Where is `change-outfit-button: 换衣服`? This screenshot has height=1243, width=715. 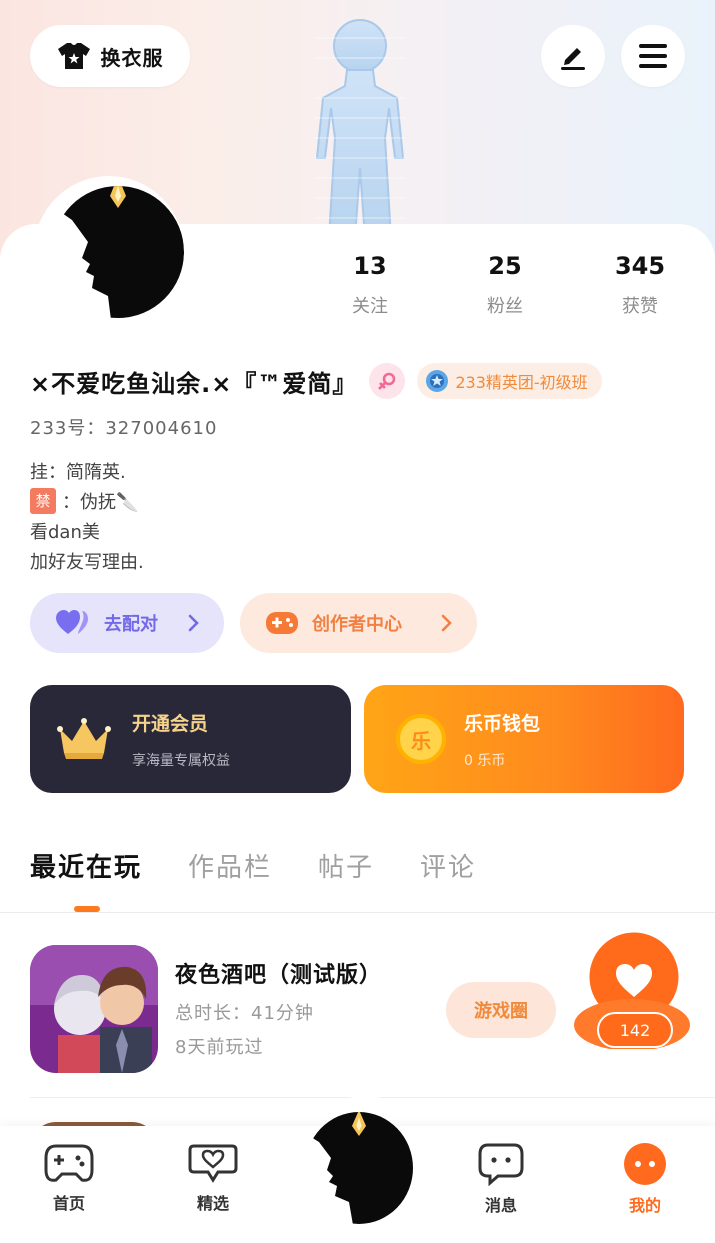
change-outfit-button: 换衣服 is located at coordinates (110, 56).